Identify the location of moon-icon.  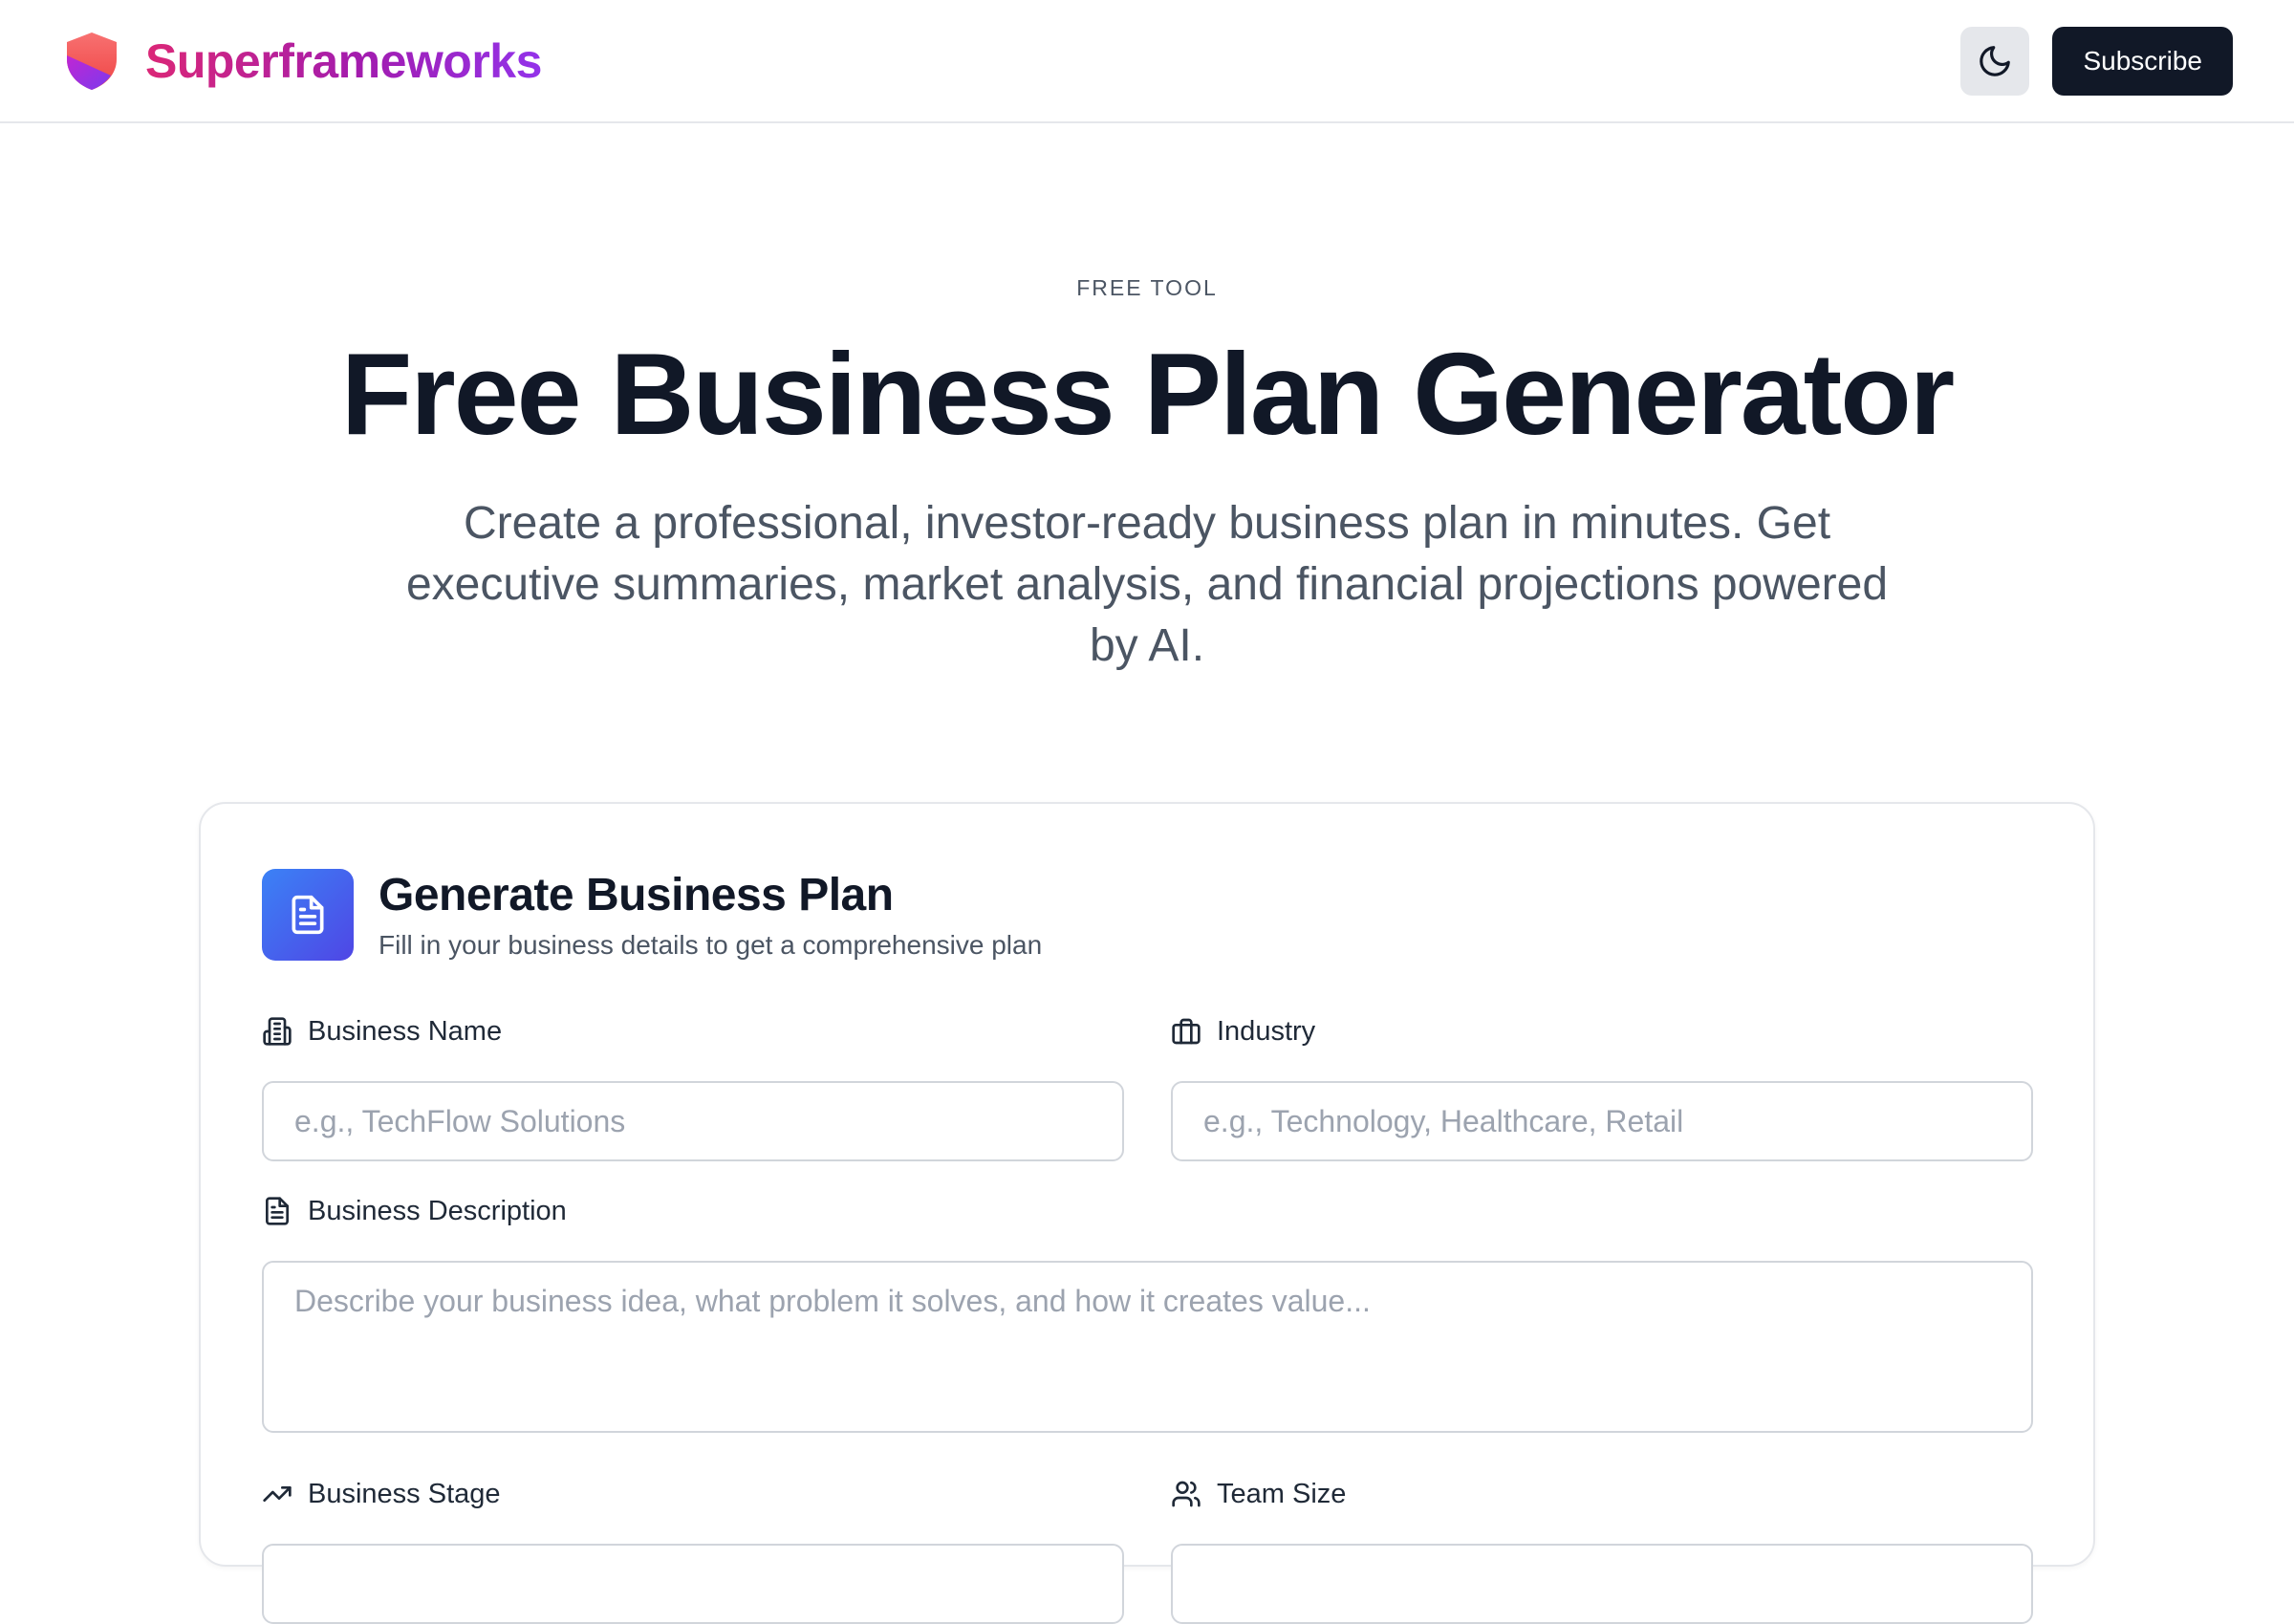
(1995, 61).